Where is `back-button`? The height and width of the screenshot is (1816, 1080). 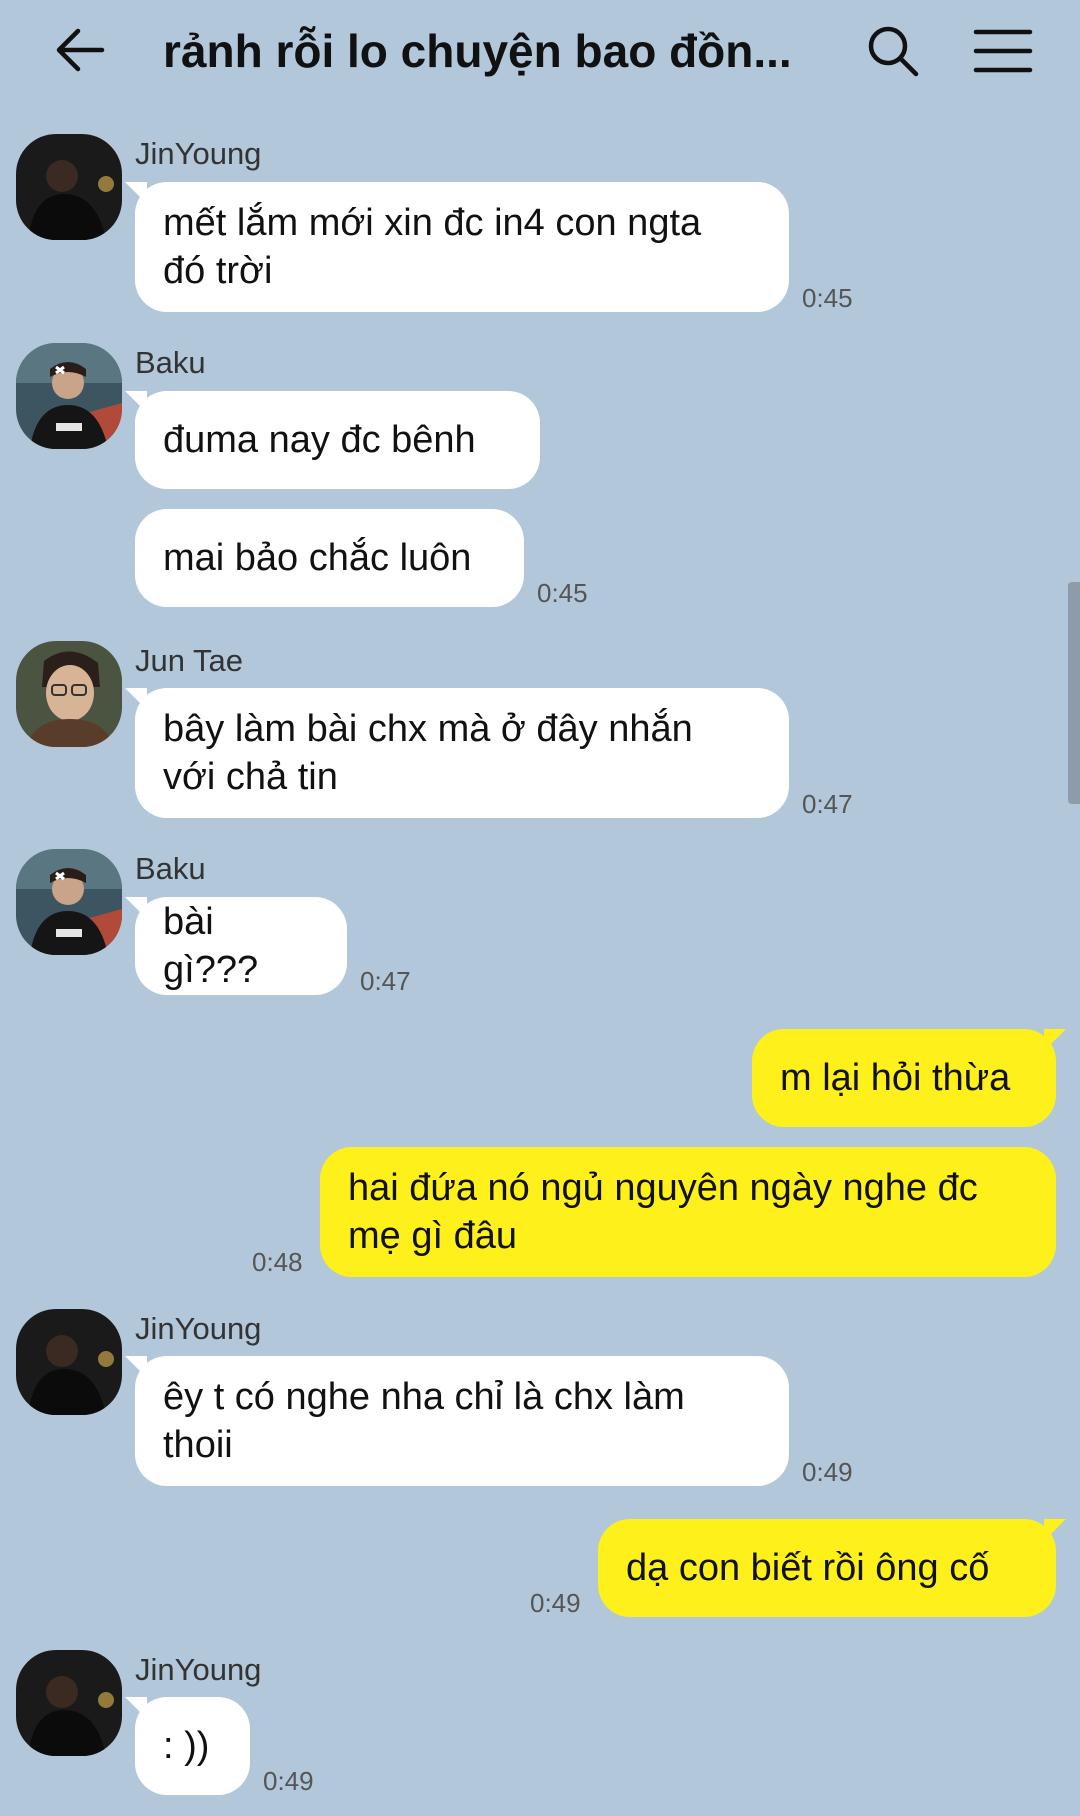 back-button is located at coordinates (80, 50).